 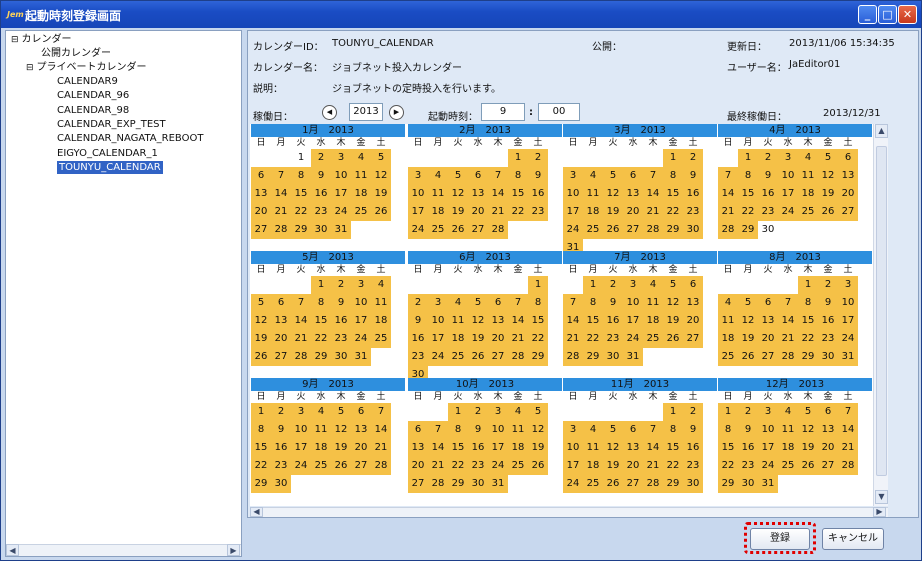 What do you see at coordinates (879, 512) in the screenshot?
I see `scroll-right-icon: ▶` at bounding box center [879, 512].